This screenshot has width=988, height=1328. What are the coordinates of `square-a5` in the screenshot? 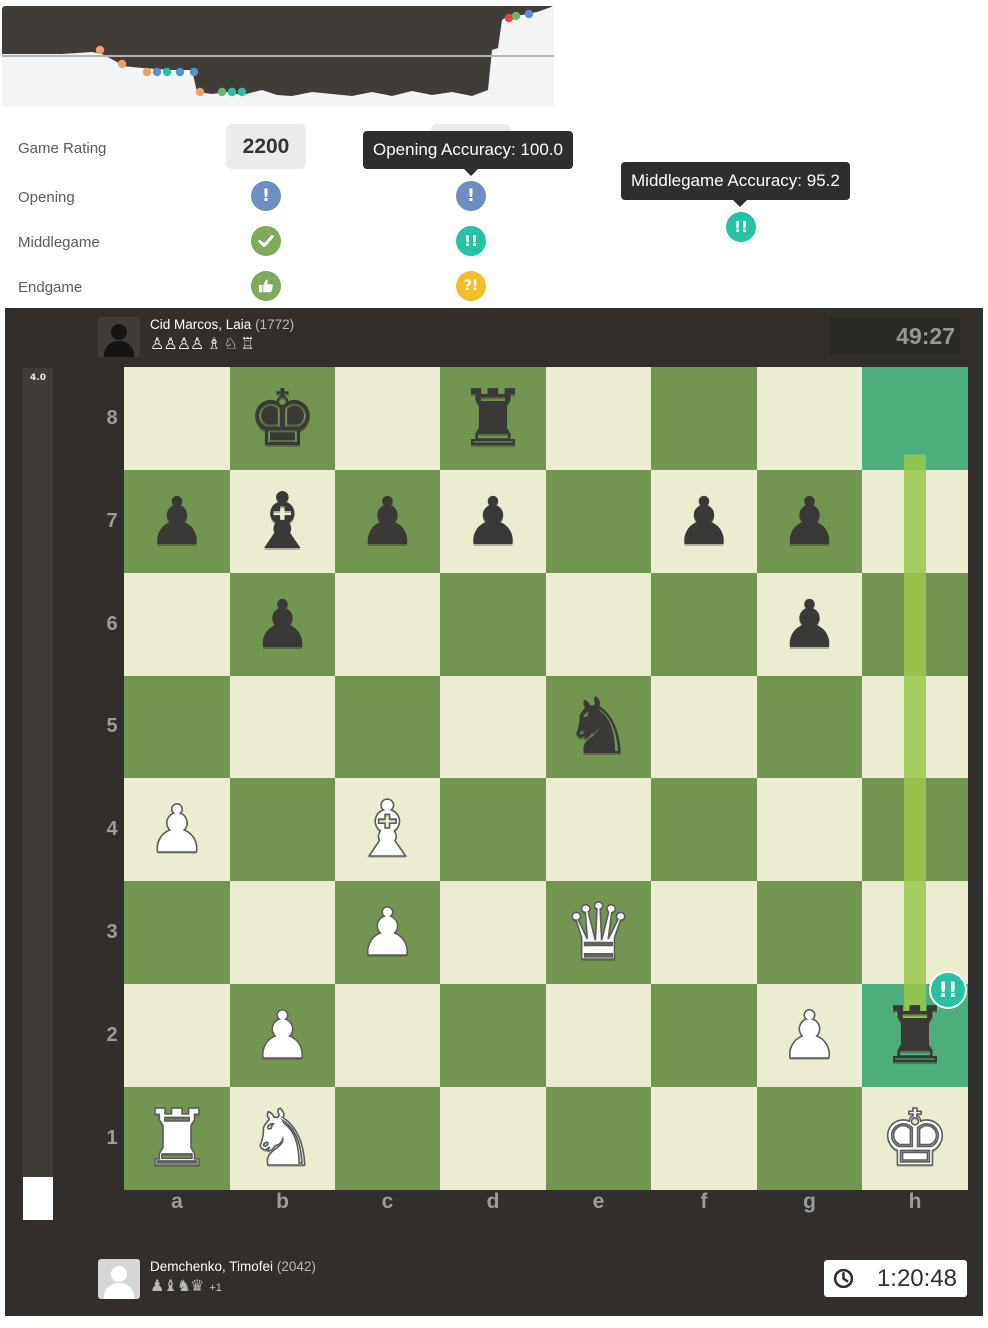 It's located at (177, 727).